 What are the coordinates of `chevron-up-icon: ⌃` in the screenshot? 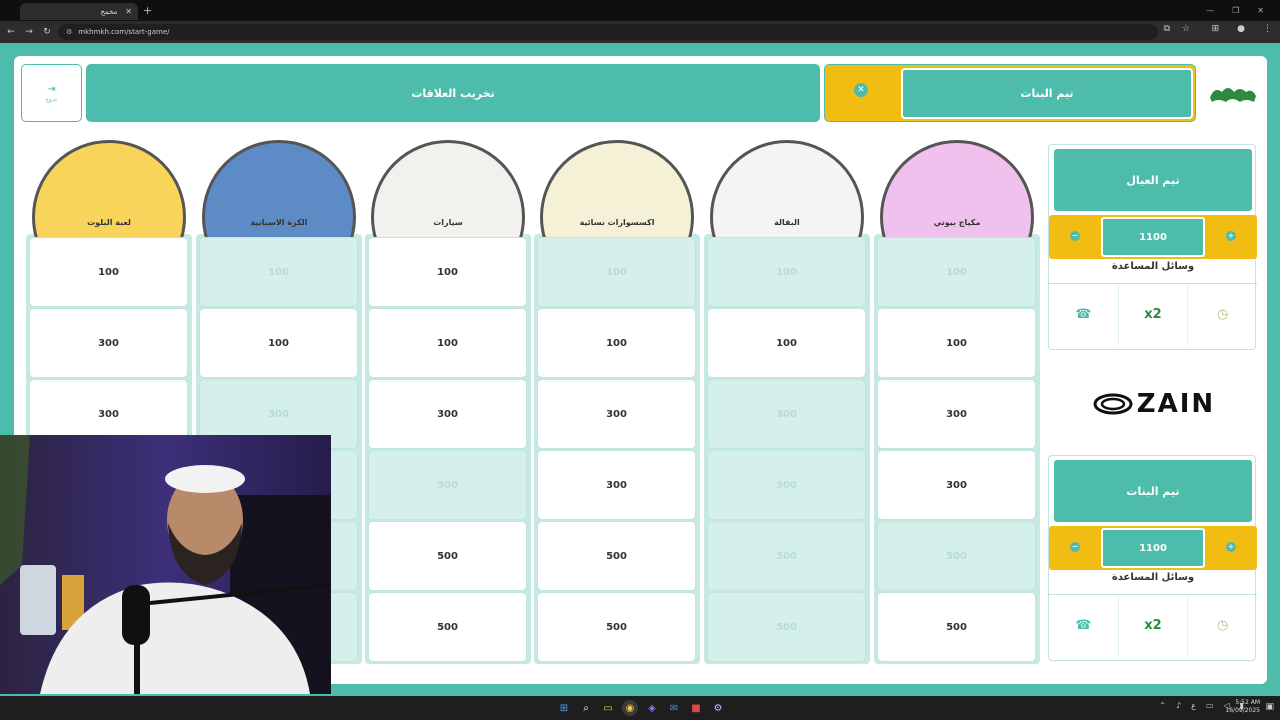 It's located at (1162, 705).